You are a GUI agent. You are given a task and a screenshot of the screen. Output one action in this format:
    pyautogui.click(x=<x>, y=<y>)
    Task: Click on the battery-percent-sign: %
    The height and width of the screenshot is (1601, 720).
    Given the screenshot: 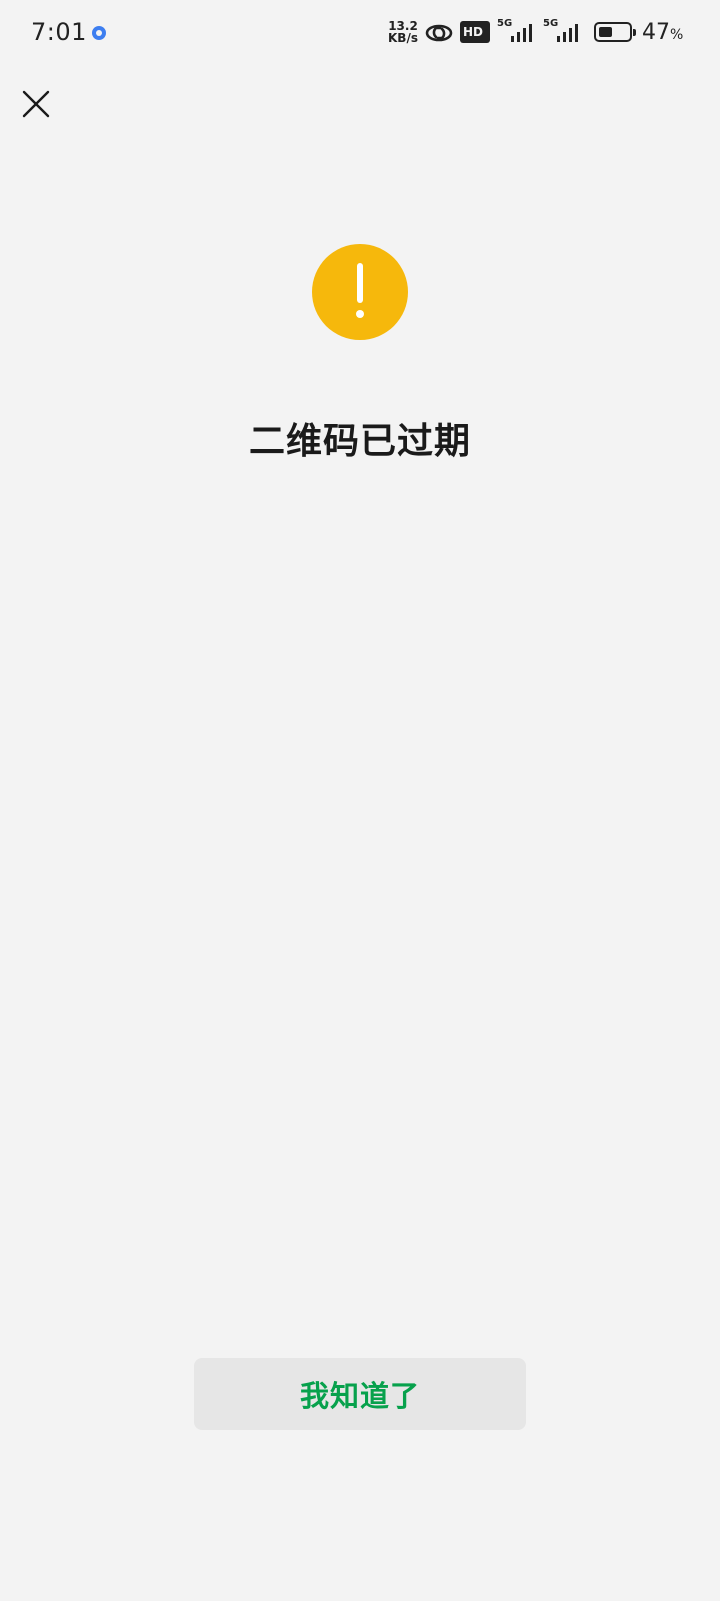 What is the action you would take?
    pyautogui.click(x=677, y=35)
    